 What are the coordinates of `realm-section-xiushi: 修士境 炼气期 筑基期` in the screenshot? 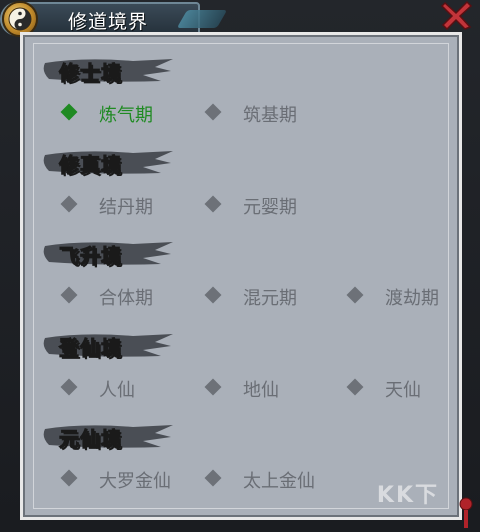 It's located at (243, 93).